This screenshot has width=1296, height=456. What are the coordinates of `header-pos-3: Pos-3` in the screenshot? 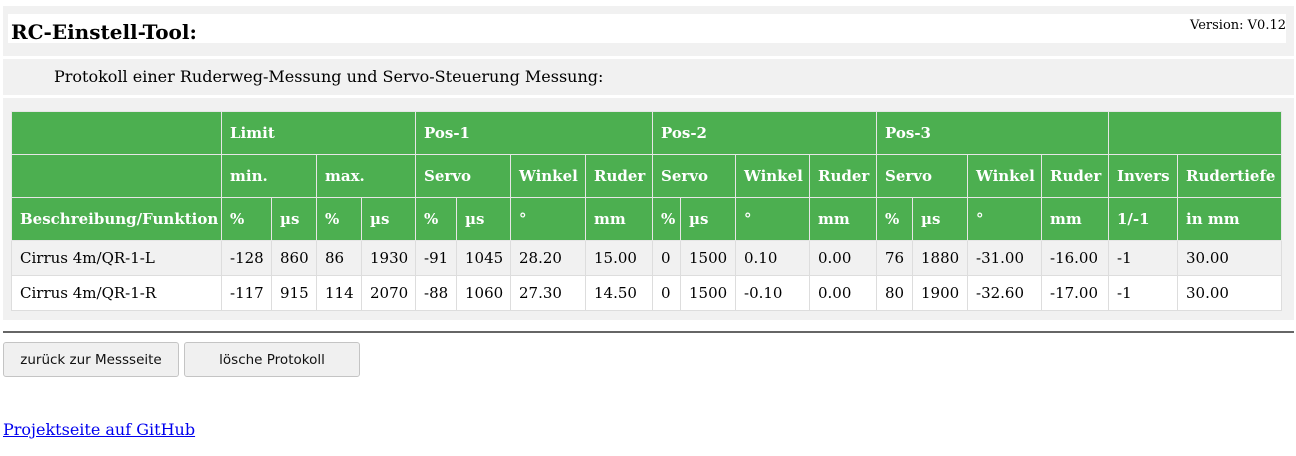 It's located at (992, 133).